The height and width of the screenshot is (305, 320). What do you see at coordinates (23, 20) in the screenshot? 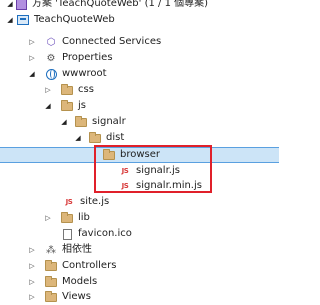
I see `project-icon` at bounding box center [23, 20].